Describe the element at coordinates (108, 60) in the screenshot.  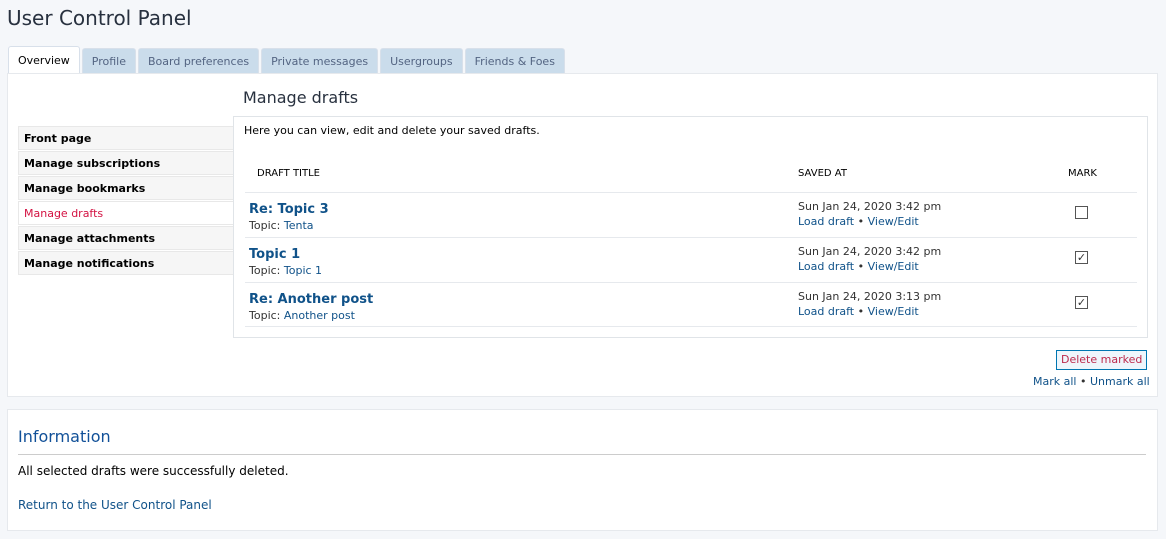
I see `tab-profile: Profile` at that location.